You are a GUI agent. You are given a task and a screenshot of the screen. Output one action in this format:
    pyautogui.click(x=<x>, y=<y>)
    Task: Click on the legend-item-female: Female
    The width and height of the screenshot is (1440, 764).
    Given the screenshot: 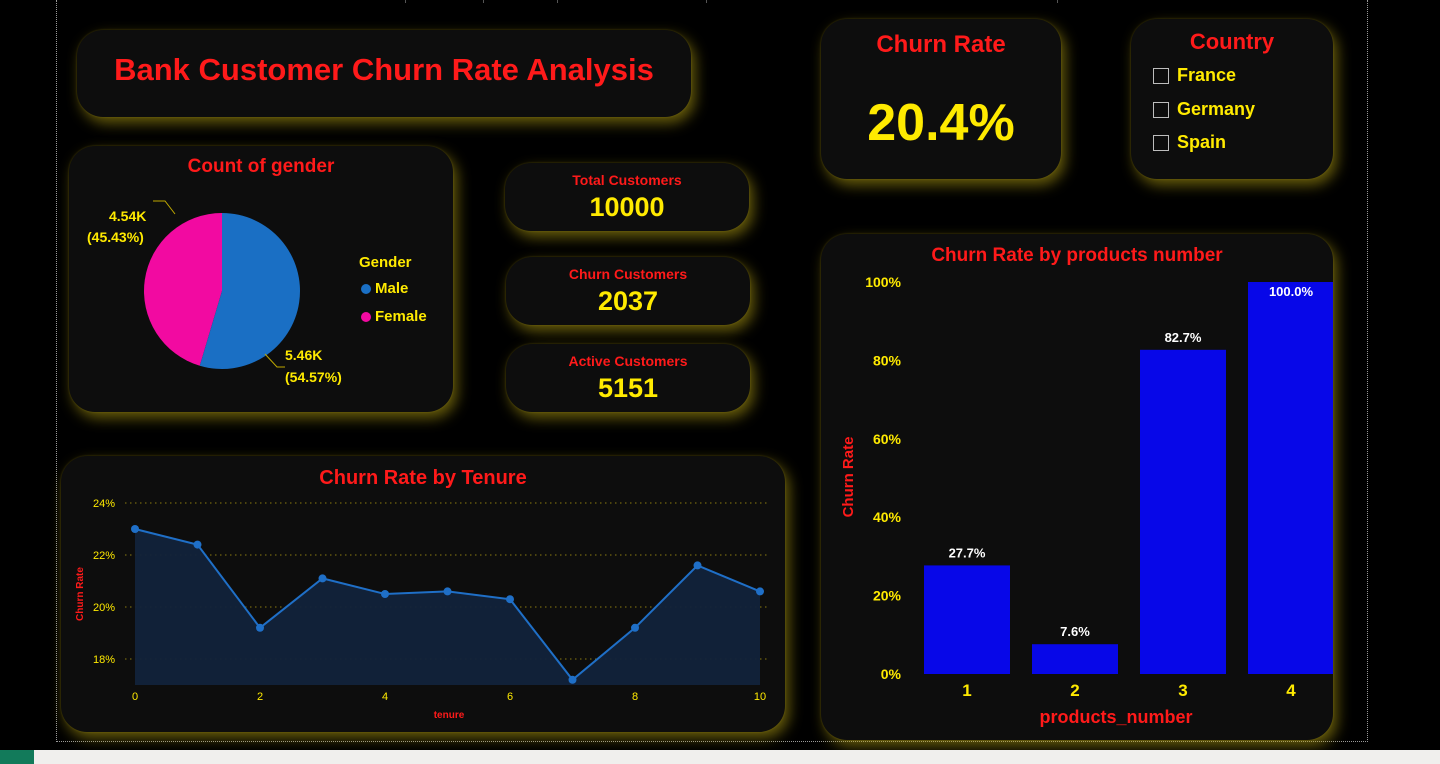 What is the action you would take?
    pyautogui.click(x=394, y=316)
    